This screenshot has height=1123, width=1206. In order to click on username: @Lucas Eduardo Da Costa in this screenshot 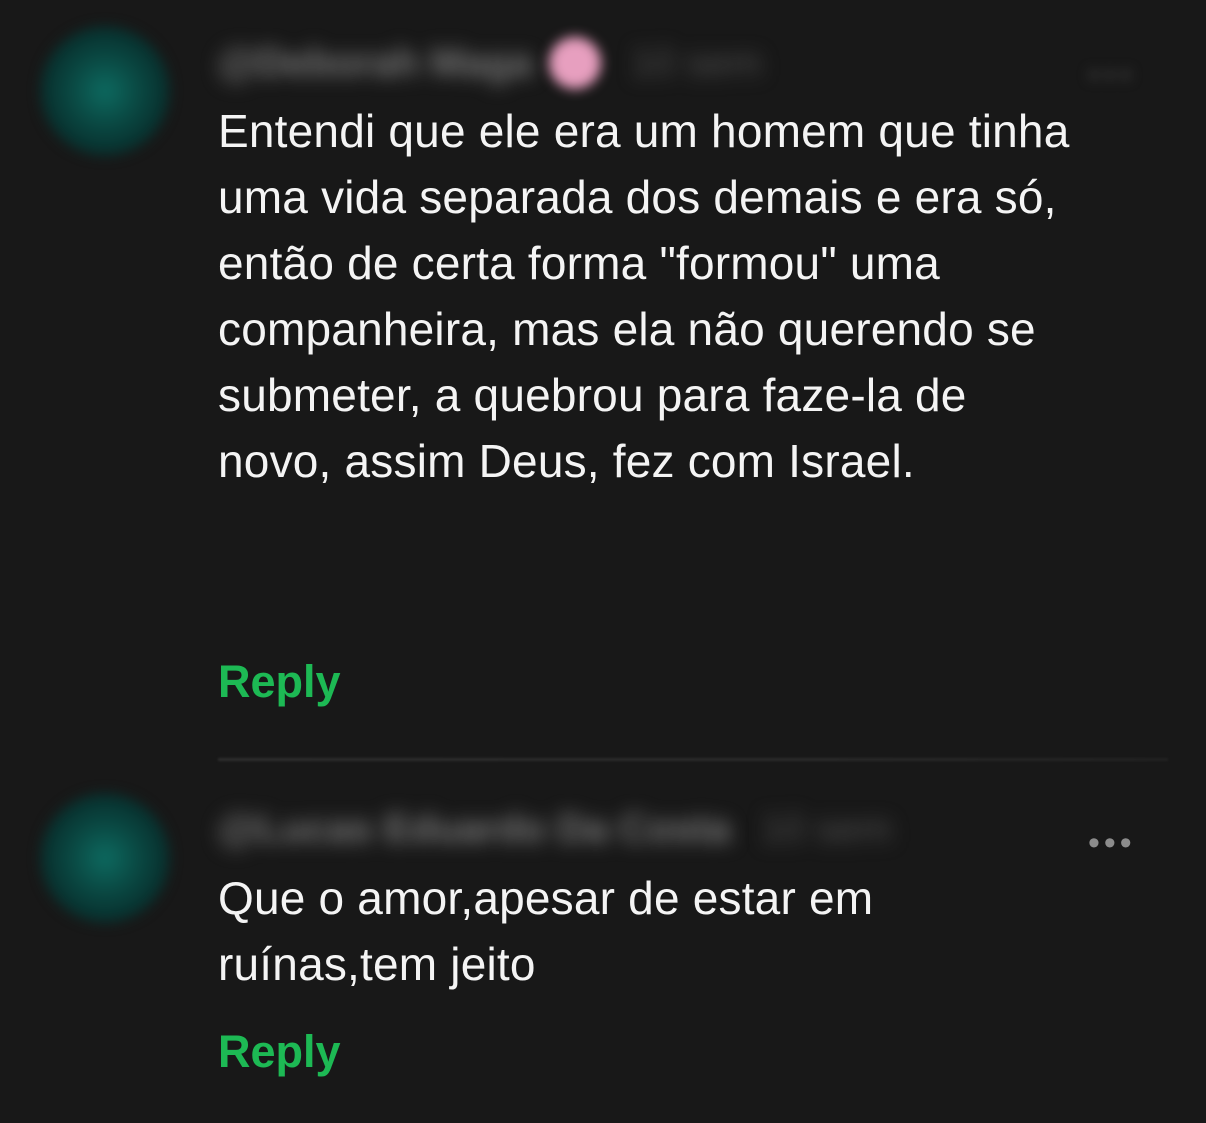, I will do `click(474, 829)`.